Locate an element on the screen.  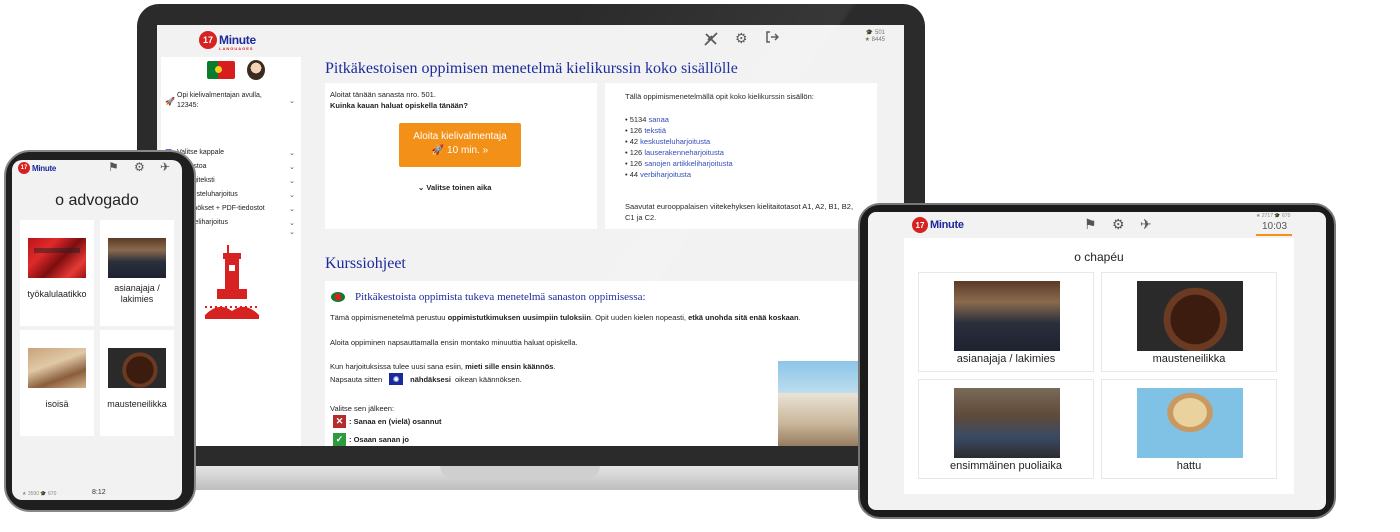
cloves-photo is located at coordinates (1190, 316).